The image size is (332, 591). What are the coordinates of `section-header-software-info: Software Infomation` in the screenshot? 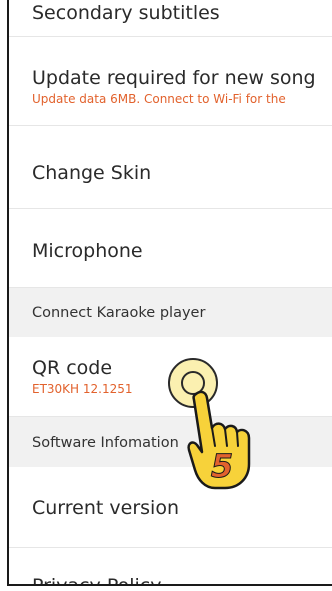 It's located at (170, 442).